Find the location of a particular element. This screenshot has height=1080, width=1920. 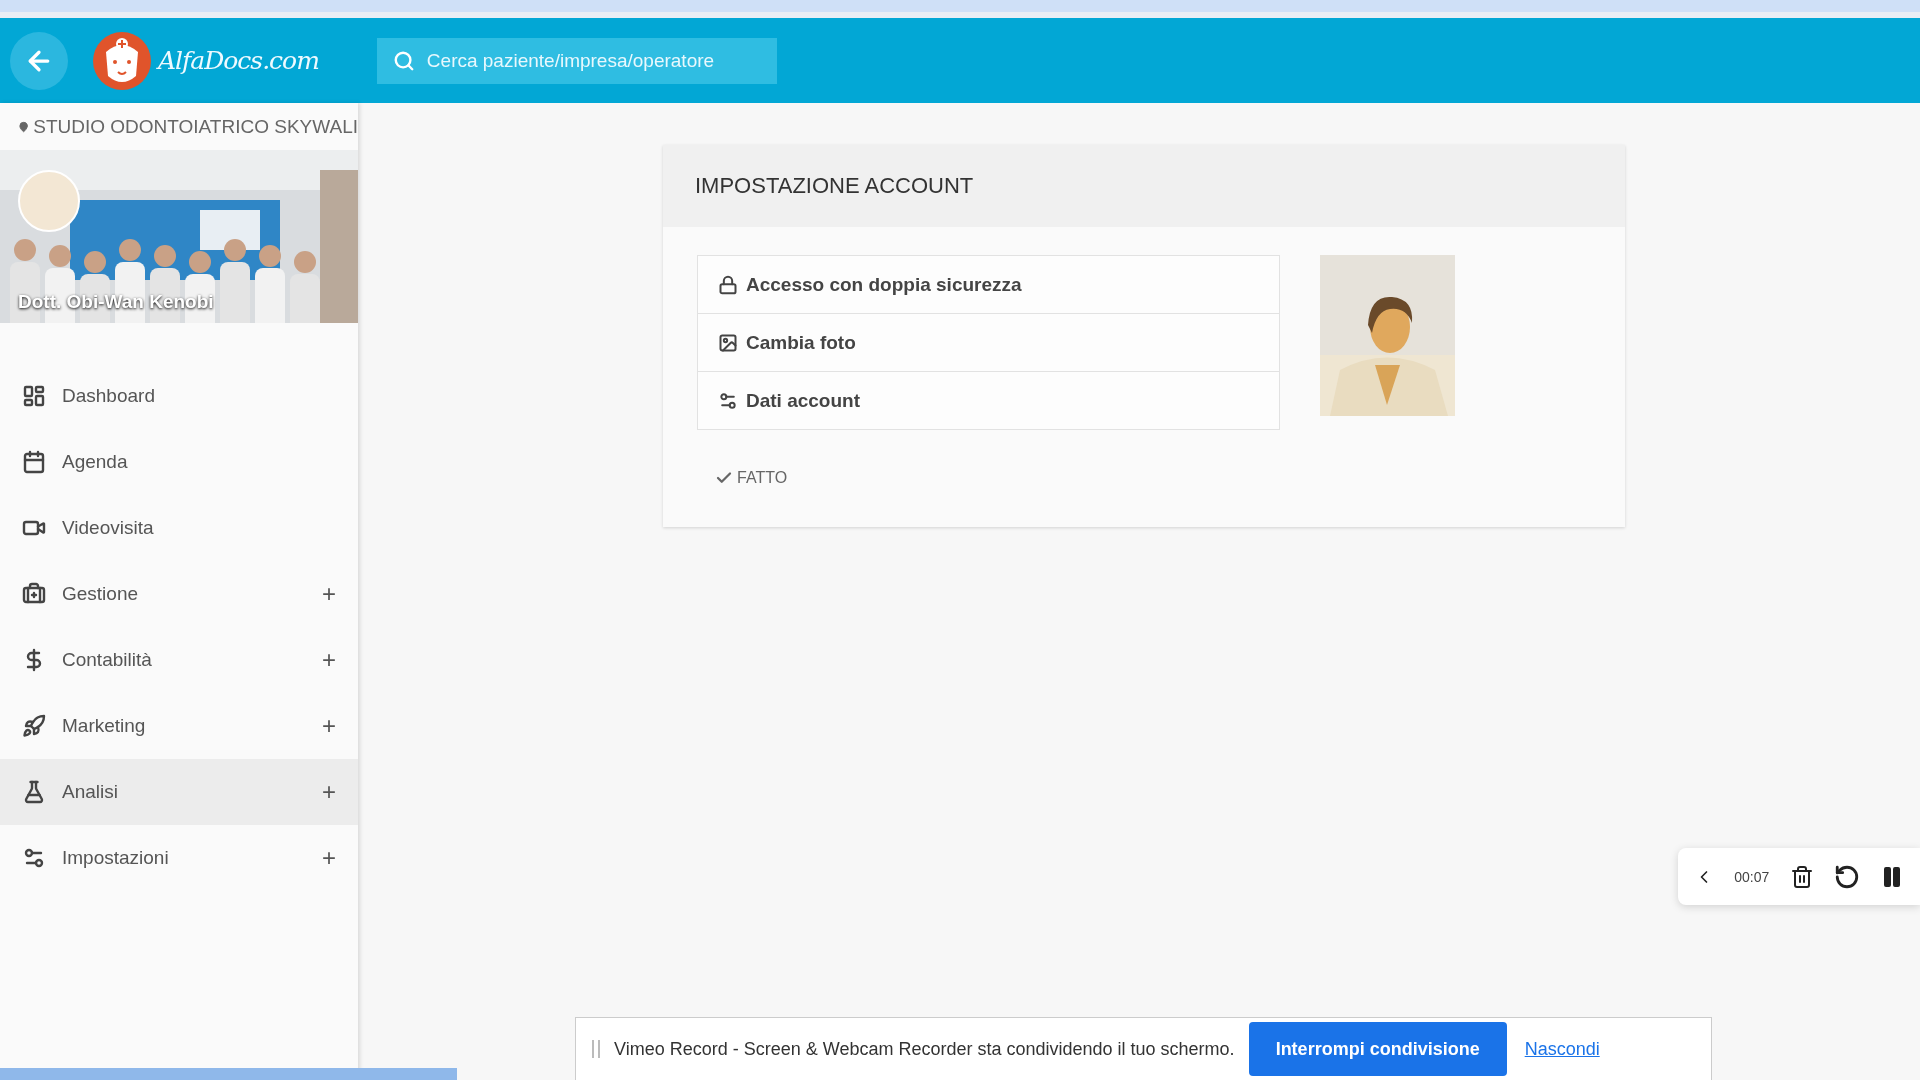

sidebar-item: Contabilità + is located at coordinates (179, 660).